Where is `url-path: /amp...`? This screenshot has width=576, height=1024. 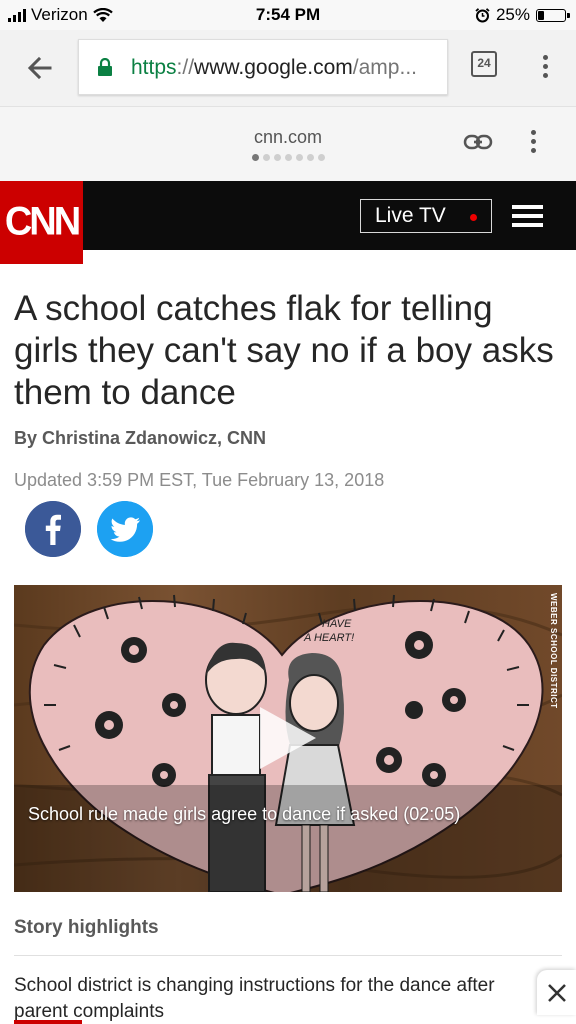 url-path: /amp... is located at coordinates (384, 67).